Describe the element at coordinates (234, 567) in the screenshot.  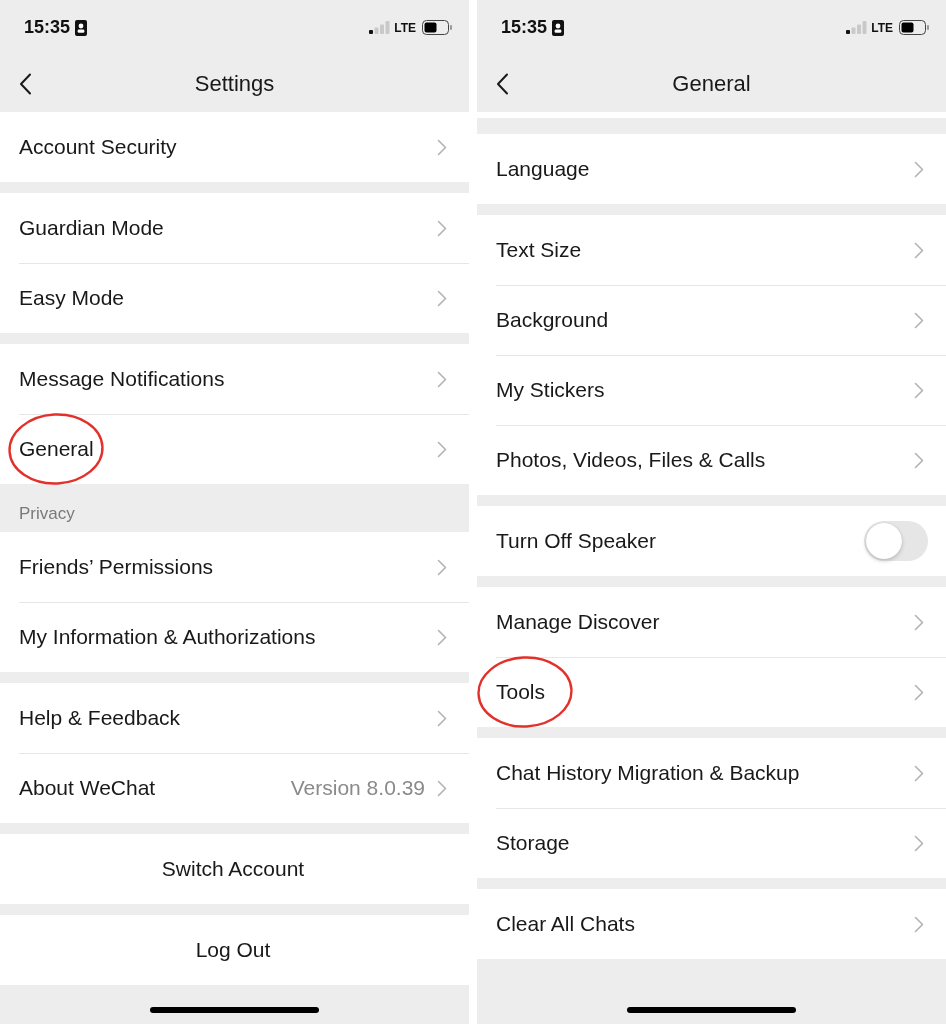
I see `settings-item: Friends’ Permissions` at that location.